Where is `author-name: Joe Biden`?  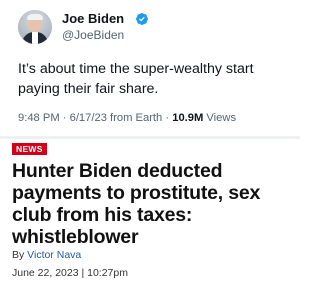 author-name: Joe Biden is located at coordinates (93, 19).